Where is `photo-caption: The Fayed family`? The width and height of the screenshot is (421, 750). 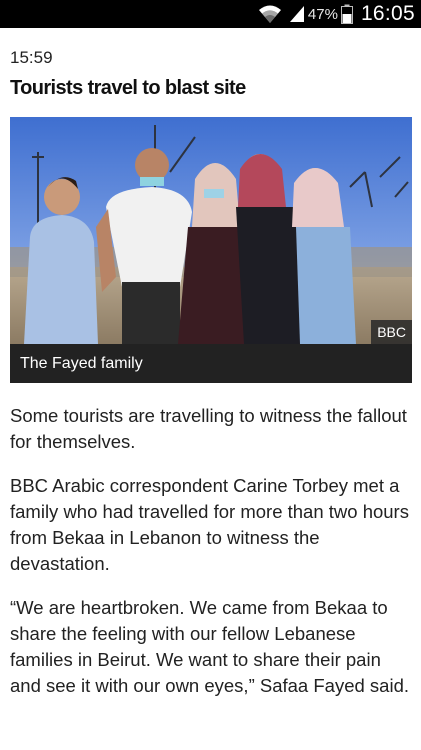 photo-caption: The Fayed family is located at coordinates (211, 363).